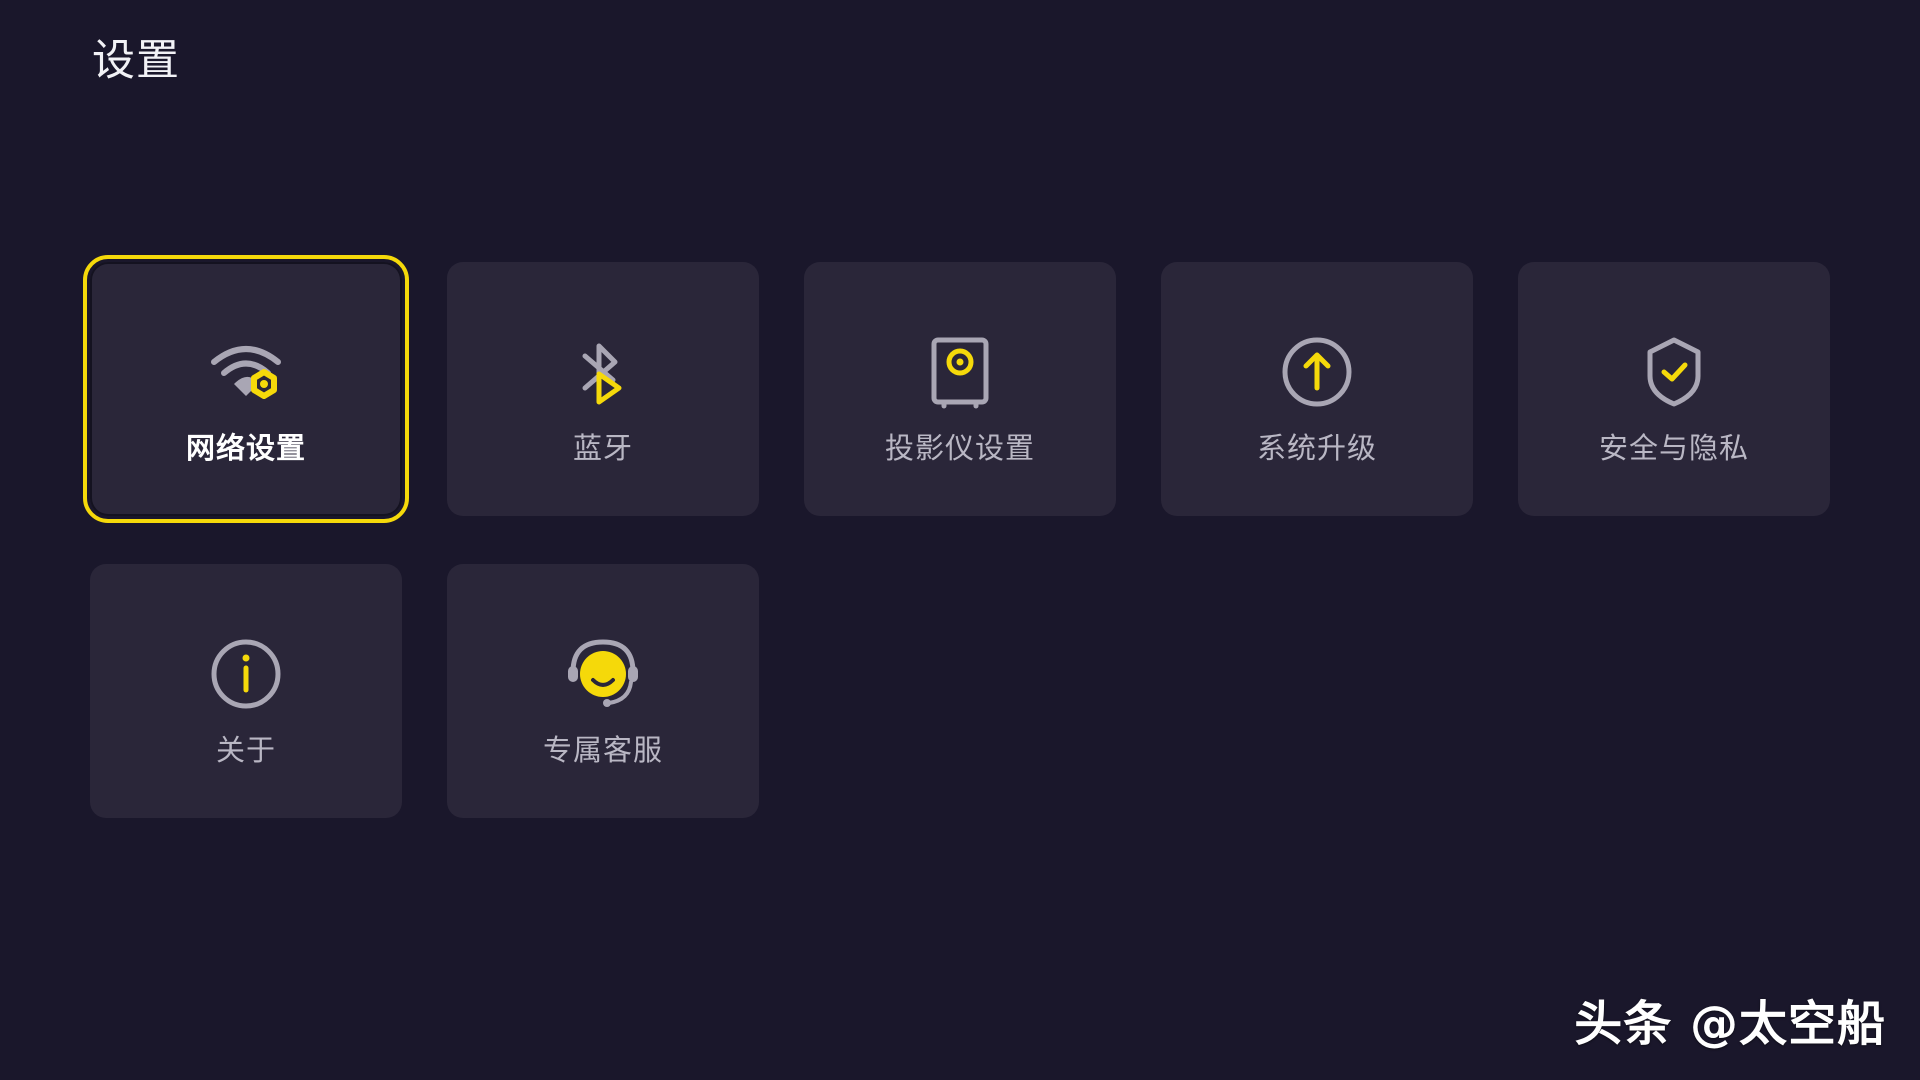 This screenshot has height=1080, width=1920. Describe the element at coordinates (246, 674) in the screenshot. I see `info-icon` at that location.